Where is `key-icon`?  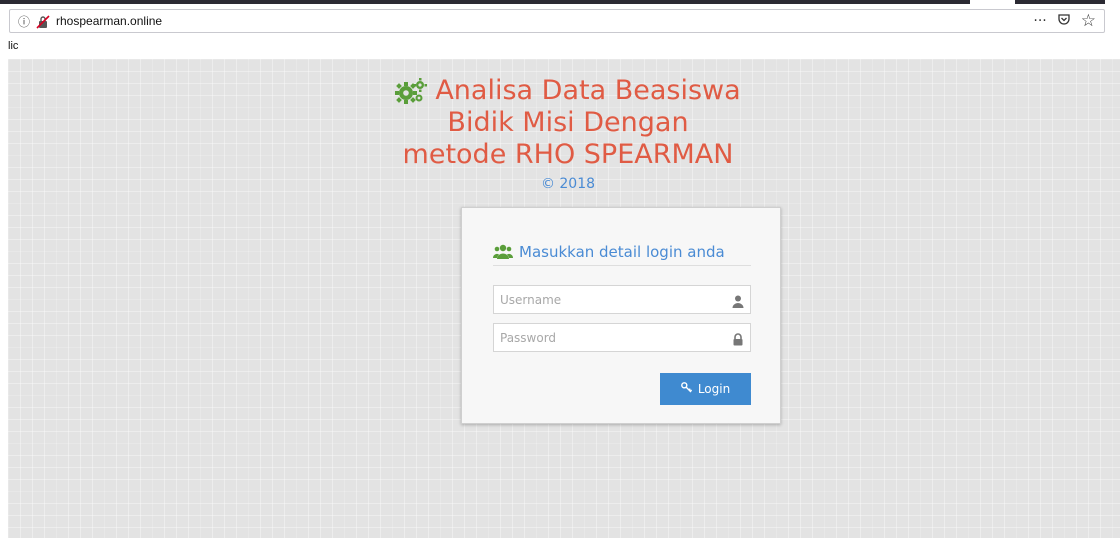
key-icon is located at coordinates (686, 389).